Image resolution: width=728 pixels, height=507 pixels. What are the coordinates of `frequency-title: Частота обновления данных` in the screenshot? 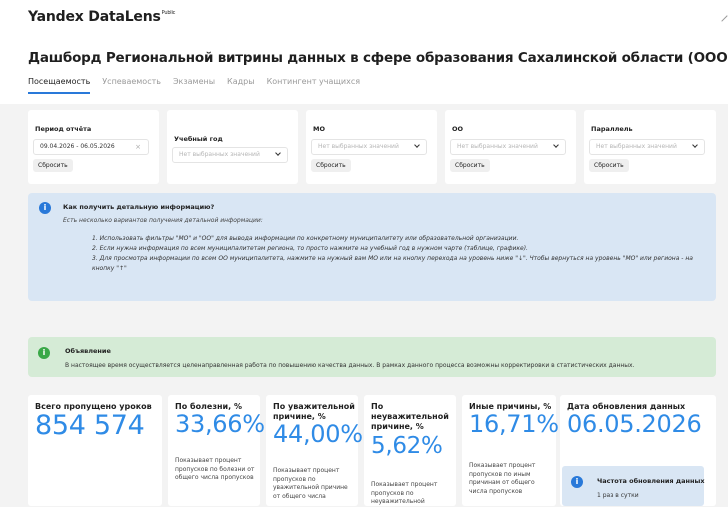 It's located at (651, 481).